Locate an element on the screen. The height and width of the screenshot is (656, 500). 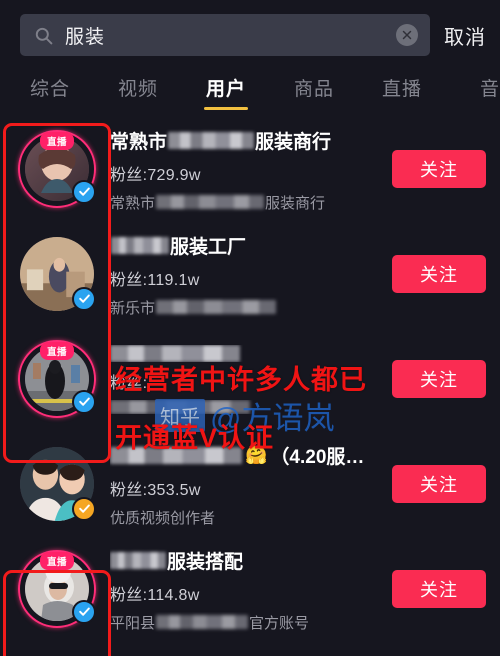
user-description is located at coordinates (244, 407).